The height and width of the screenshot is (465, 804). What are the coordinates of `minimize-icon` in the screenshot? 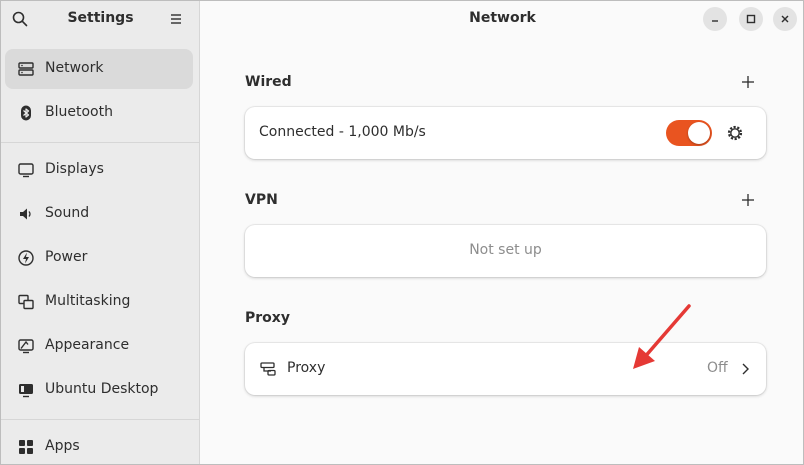 It's located at (715, 21).